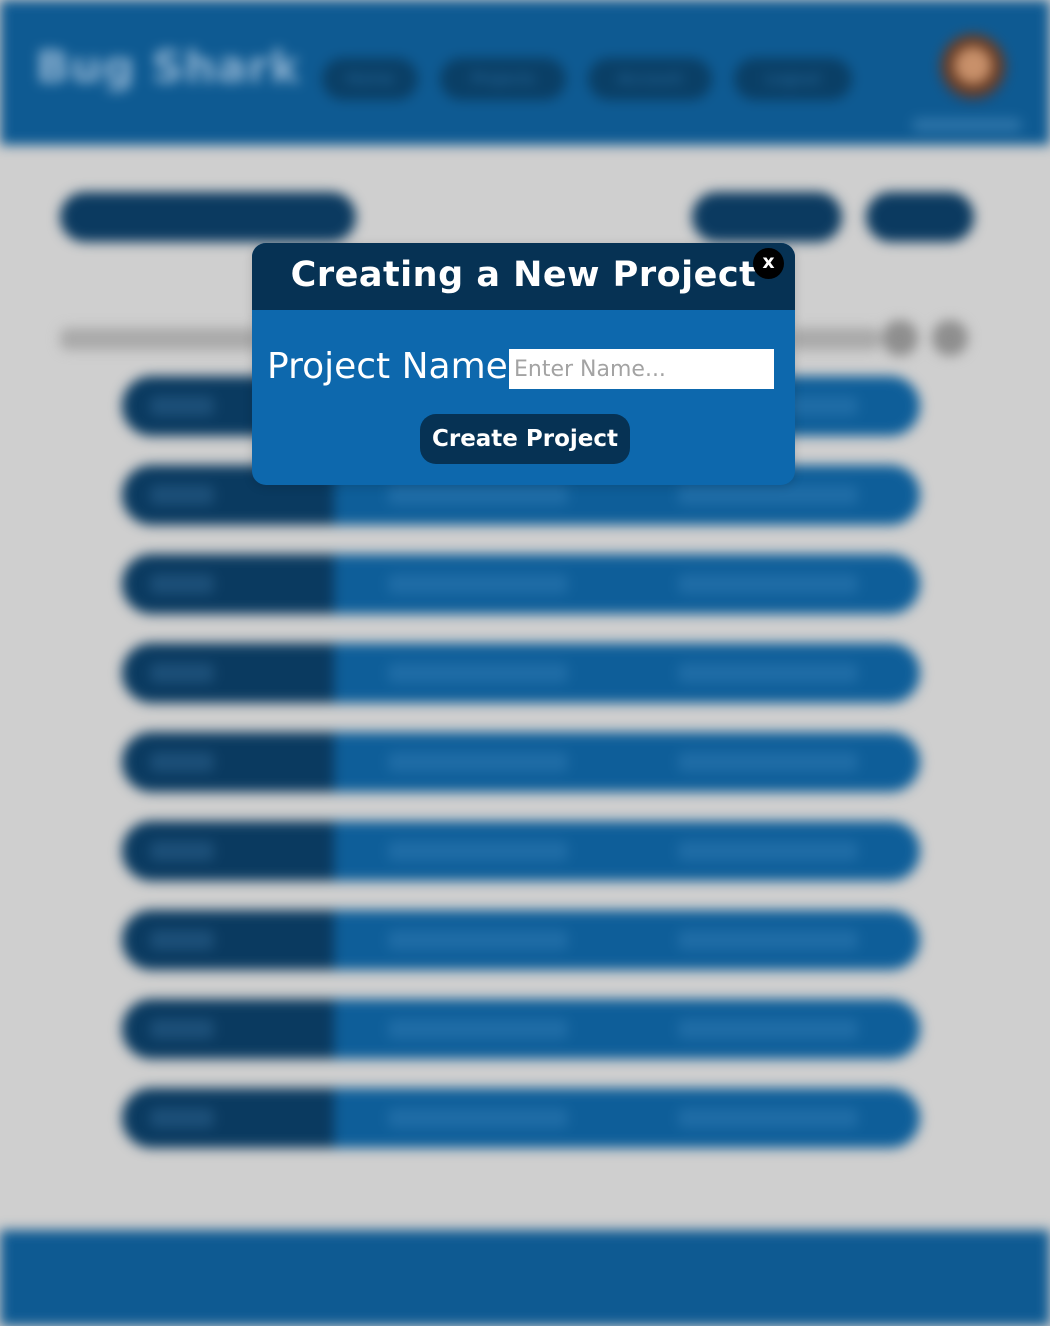 This screenshot has width=1050, height=1326. I want to click on app-header: Bug Shark Home Projects Account Logout, so click(525, 72).